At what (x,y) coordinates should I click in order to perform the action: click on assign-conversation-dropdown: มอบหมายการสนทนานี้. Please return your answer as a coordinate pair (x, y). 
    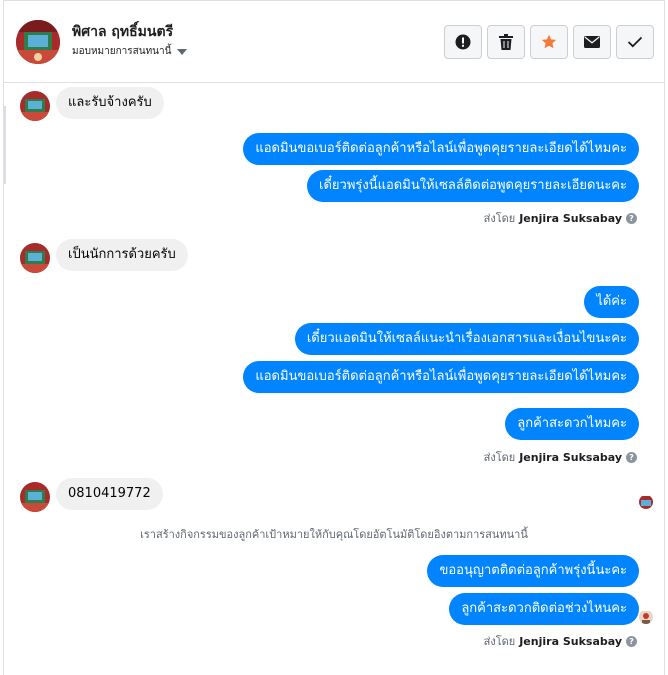
    Looking at the image, I should click on (130, 51).